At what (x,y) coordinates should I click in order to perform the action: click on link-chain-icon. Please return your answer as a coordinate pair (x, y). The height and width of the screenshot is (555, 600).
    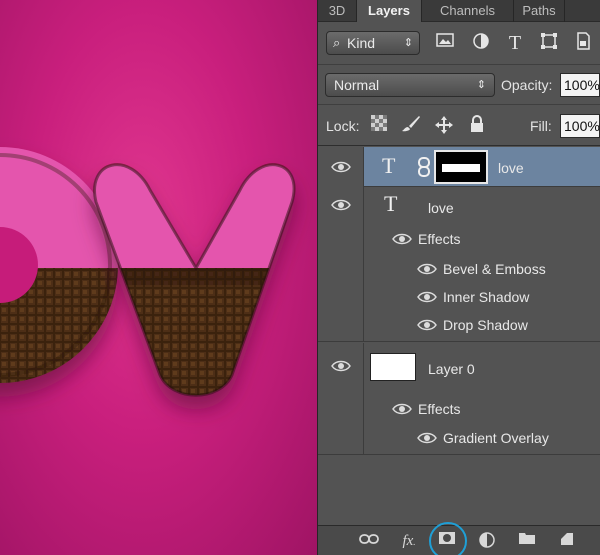
    Looking at the image, I should click on (424, 169).